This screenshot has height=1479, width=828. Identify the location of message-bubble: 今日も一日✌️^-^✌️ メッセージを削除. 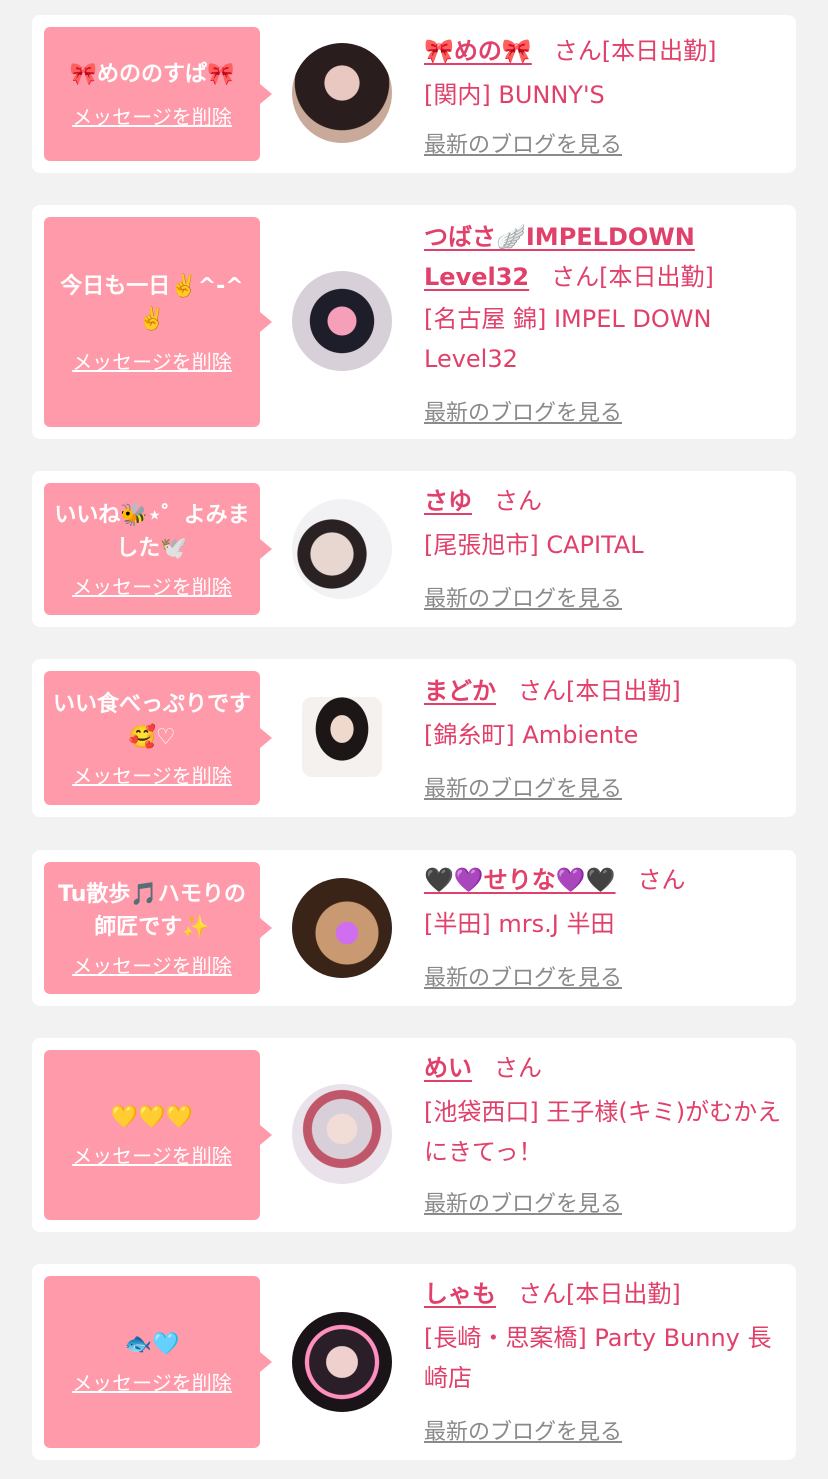
(158, 322).